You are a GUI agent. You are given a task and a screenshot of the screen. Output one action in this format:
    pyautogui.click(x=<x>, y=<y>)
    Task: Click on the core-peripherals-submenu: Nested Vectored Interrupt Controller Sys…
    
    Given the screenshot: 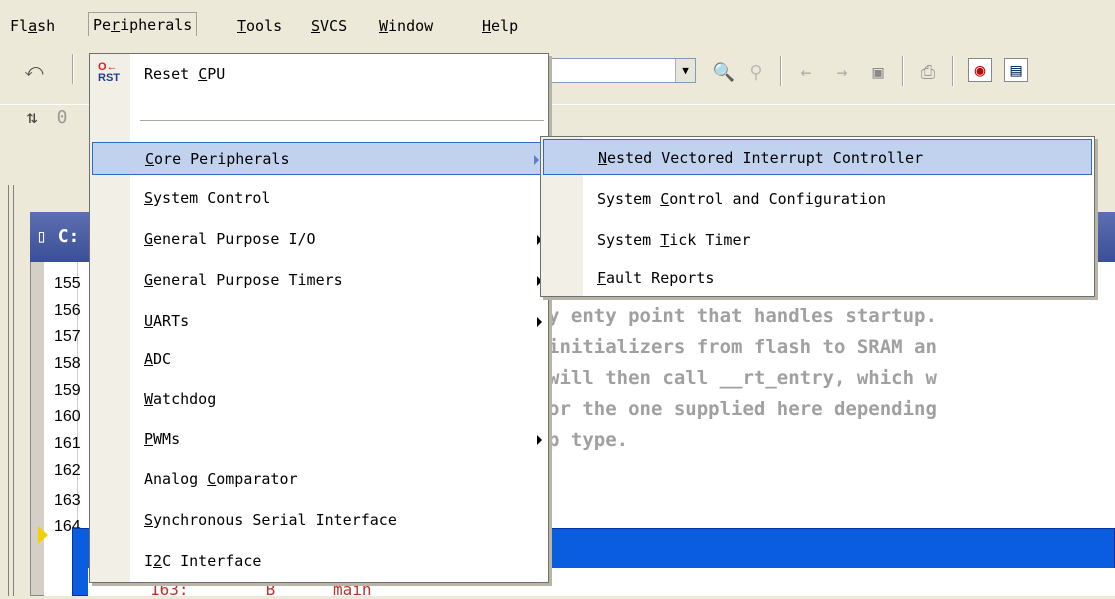 What is the action you would take?
    pyautogui.click(x=817, y=216)
    